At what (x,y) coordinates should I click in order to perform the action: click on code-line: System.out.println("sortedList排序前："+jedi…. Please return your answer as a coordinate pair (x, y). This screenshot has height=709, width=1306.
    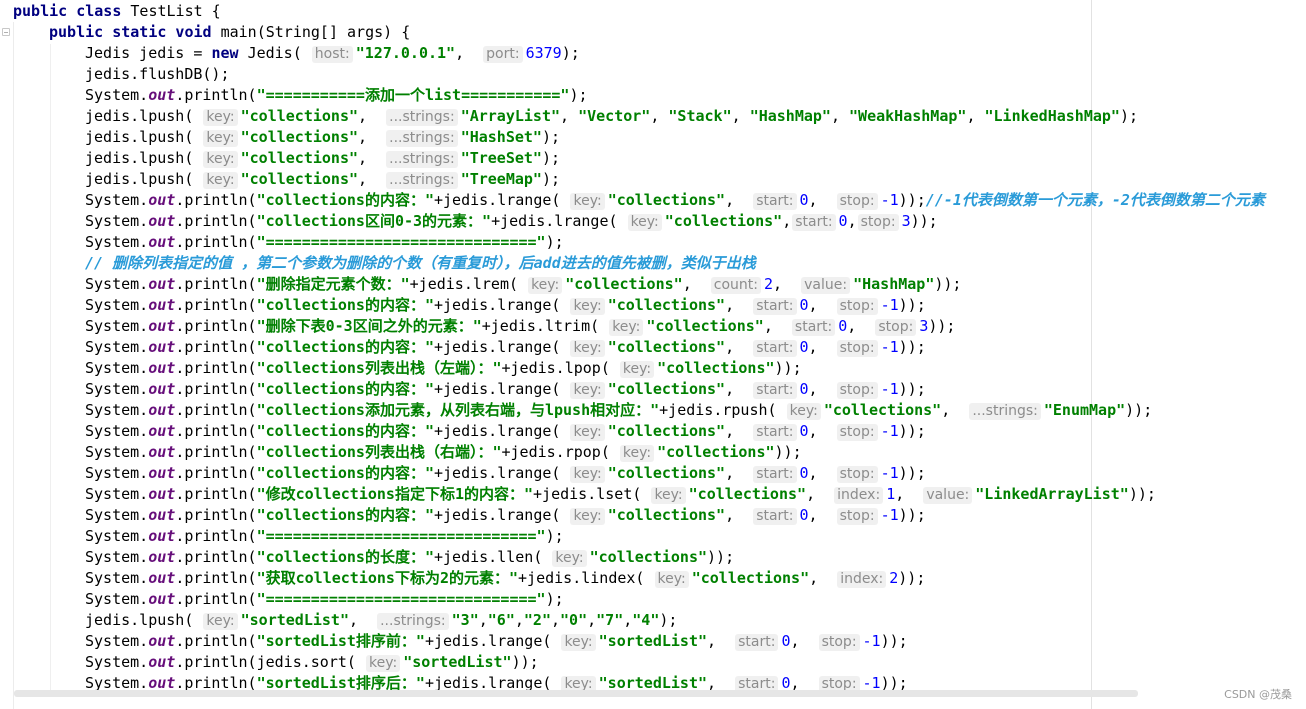
    Looking at the image, I should click on (496, 641).